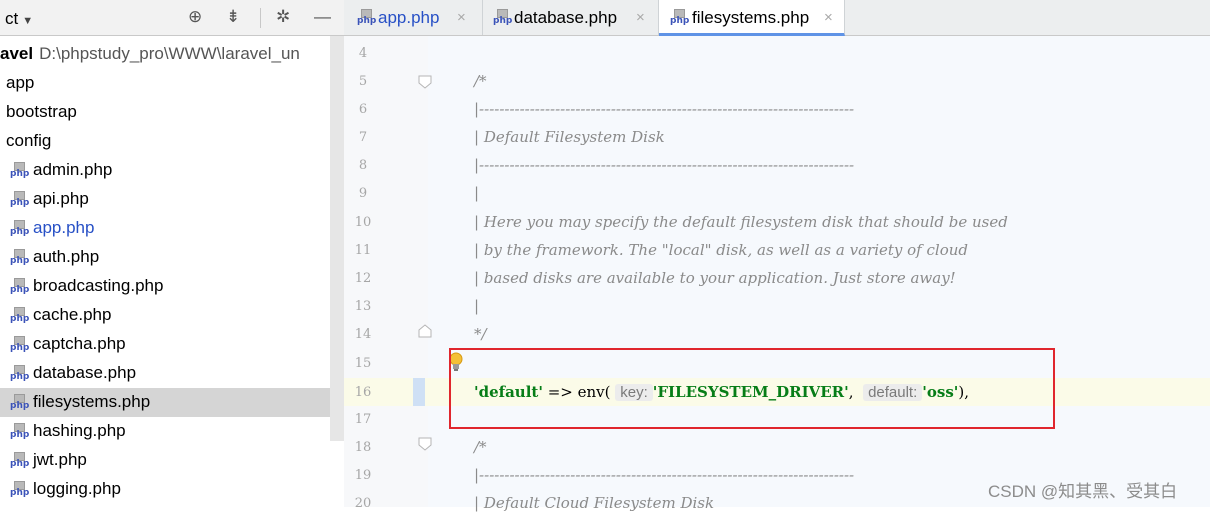 This screenshot has width=1210, height=512. Describe the element at coordinates (165, 460) in the screenshot. I see `tree-file-item: php jwt.php` at that location.